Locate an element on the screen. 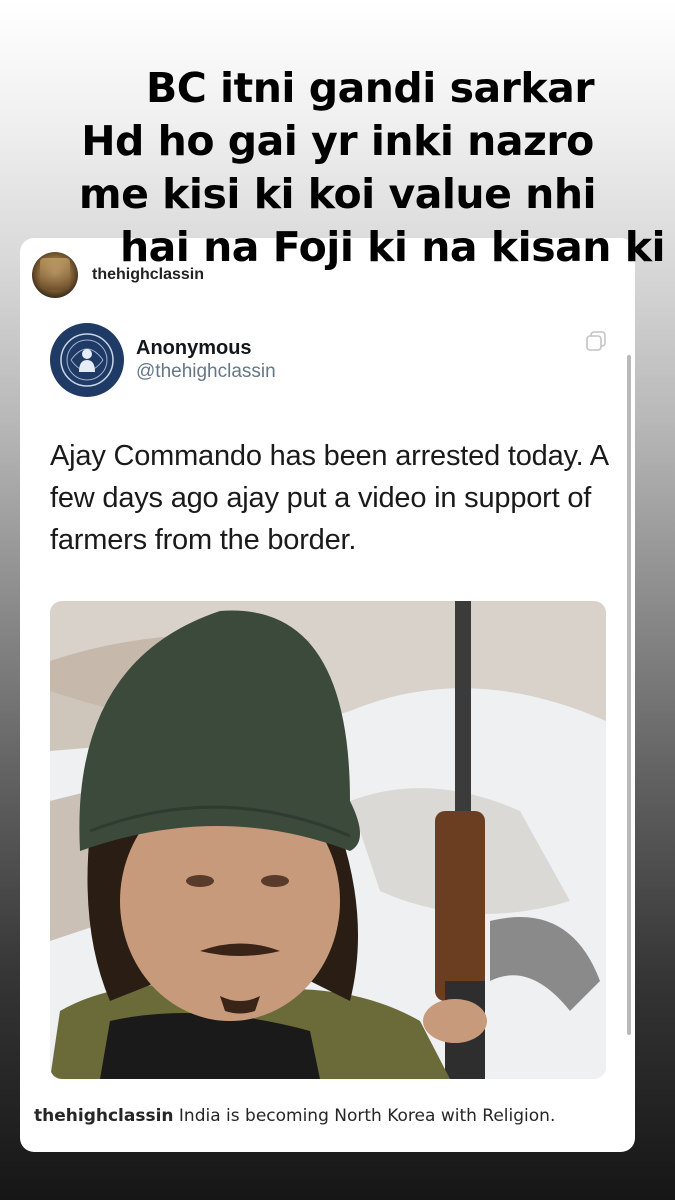 This screenshot has height=1200, width=675. post-header: thehighclassin is located at coordinates (118, 275).